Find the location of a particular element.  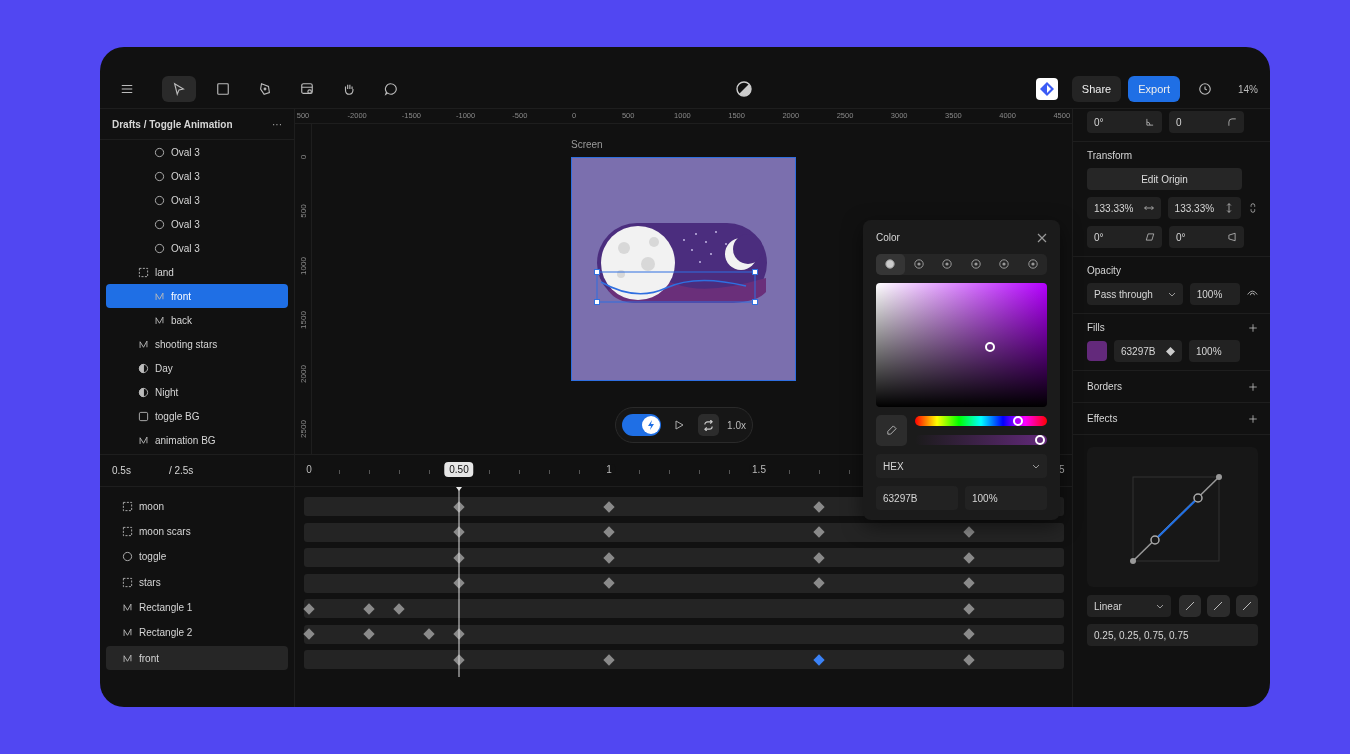

rotation-field: 0° is located at coordinates (1124, 122).